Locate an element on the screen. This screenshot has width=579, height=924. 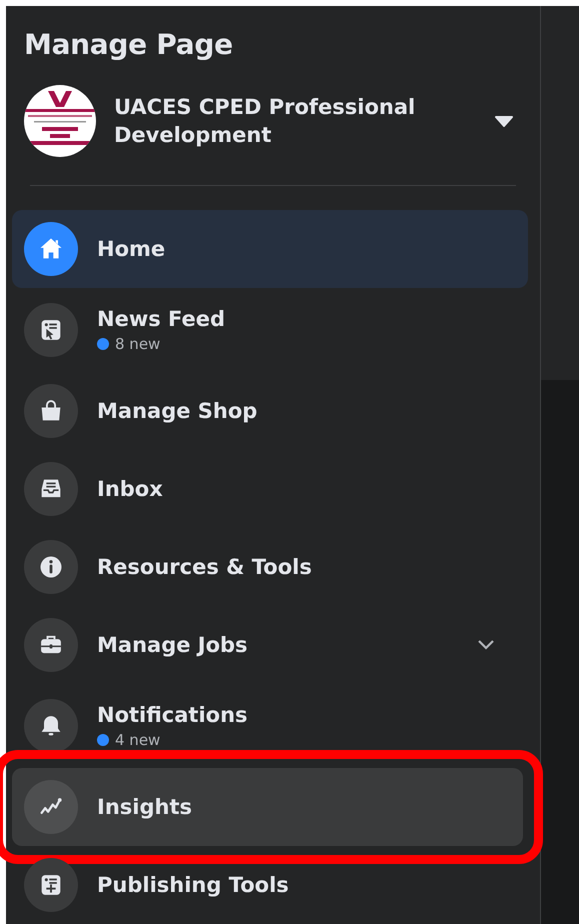
nav-label: Inbox is located at coordinates (130, 489).